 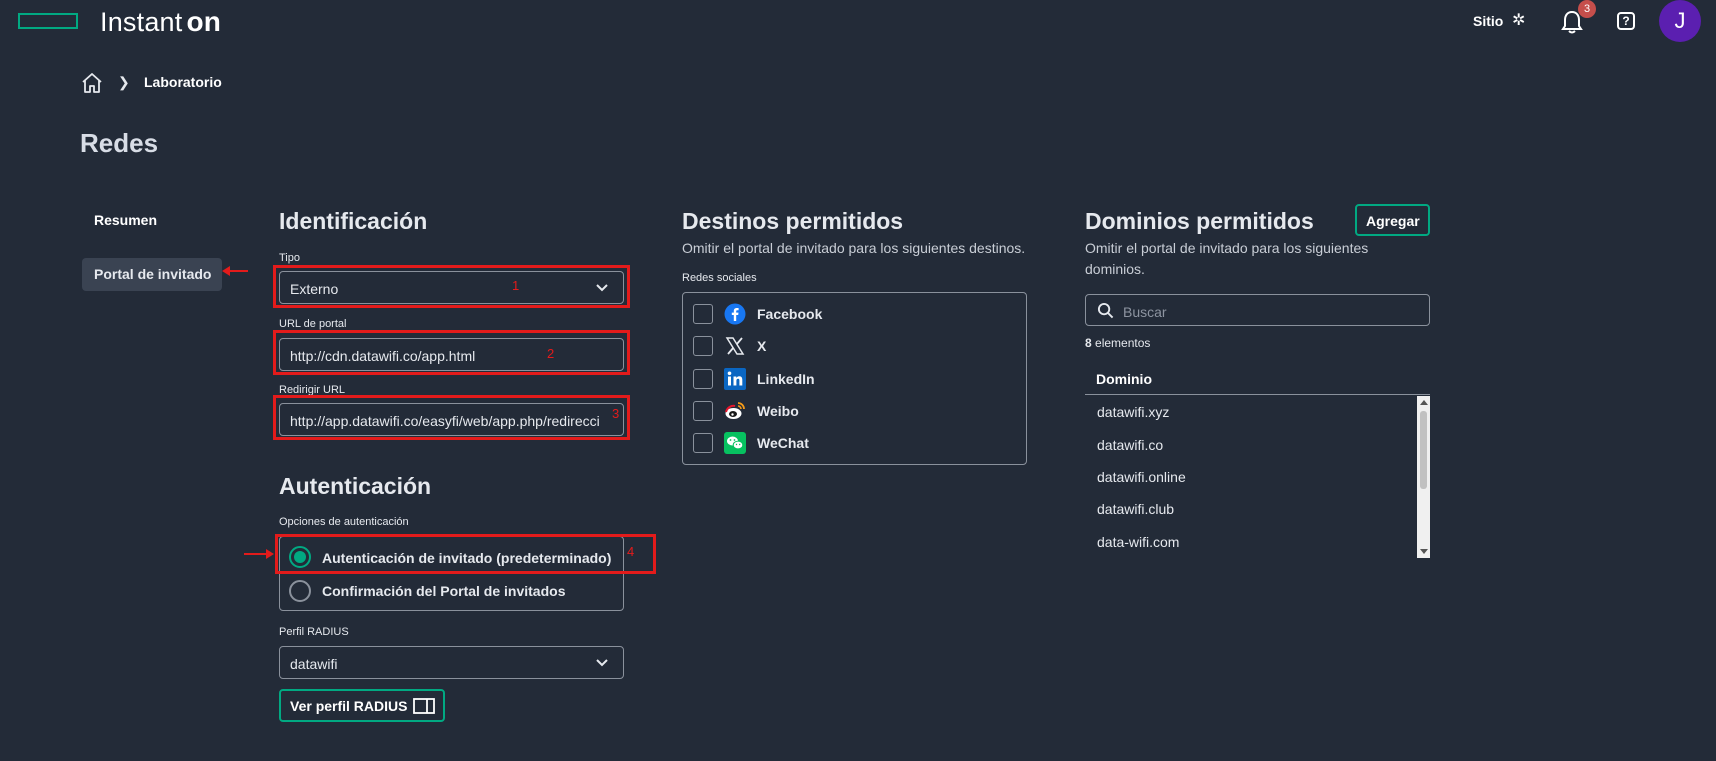 What do you see at coordinates (786, 379) in the screenshot?
I see `social-linkedin-label: LinkedIn` at bounding box center [786, 379].